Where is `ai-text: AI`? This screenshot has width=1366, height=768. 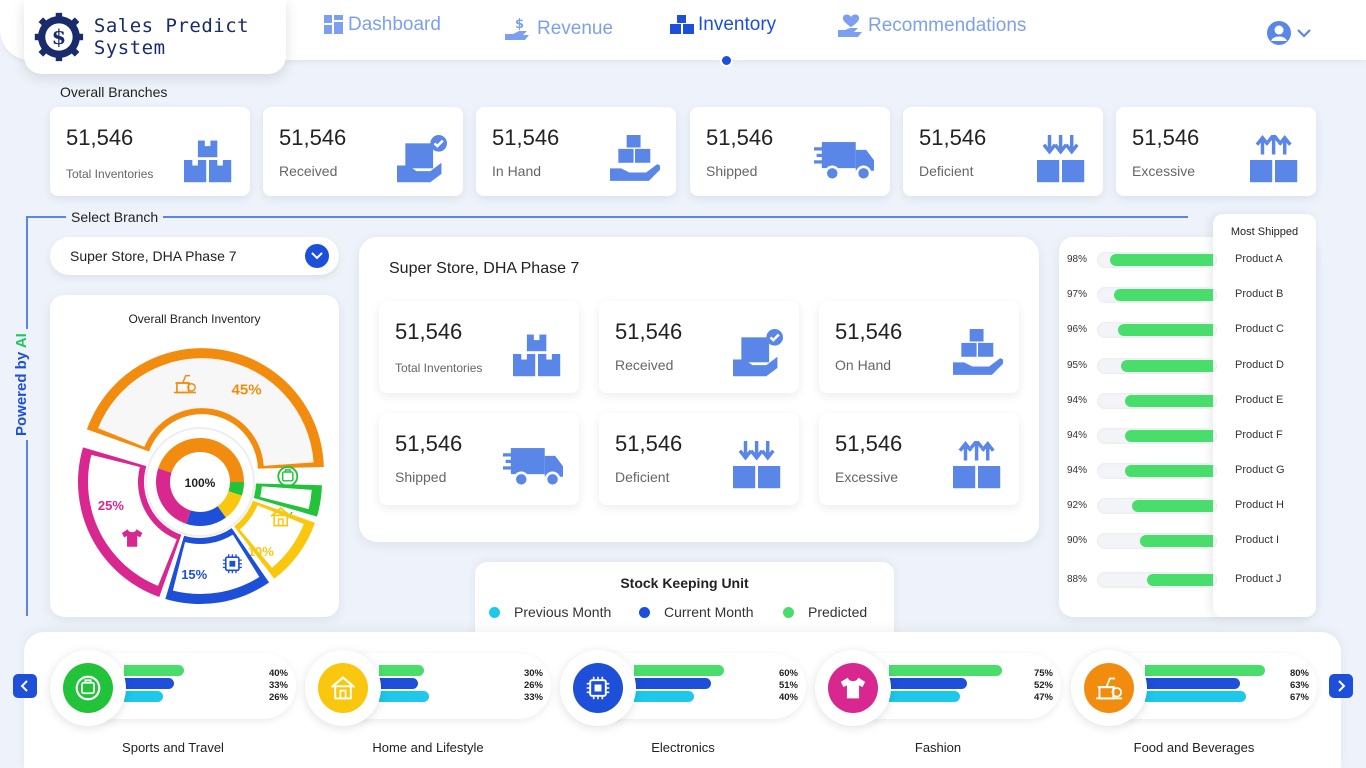
ai-text: AI is located at coordinates (21, 341).